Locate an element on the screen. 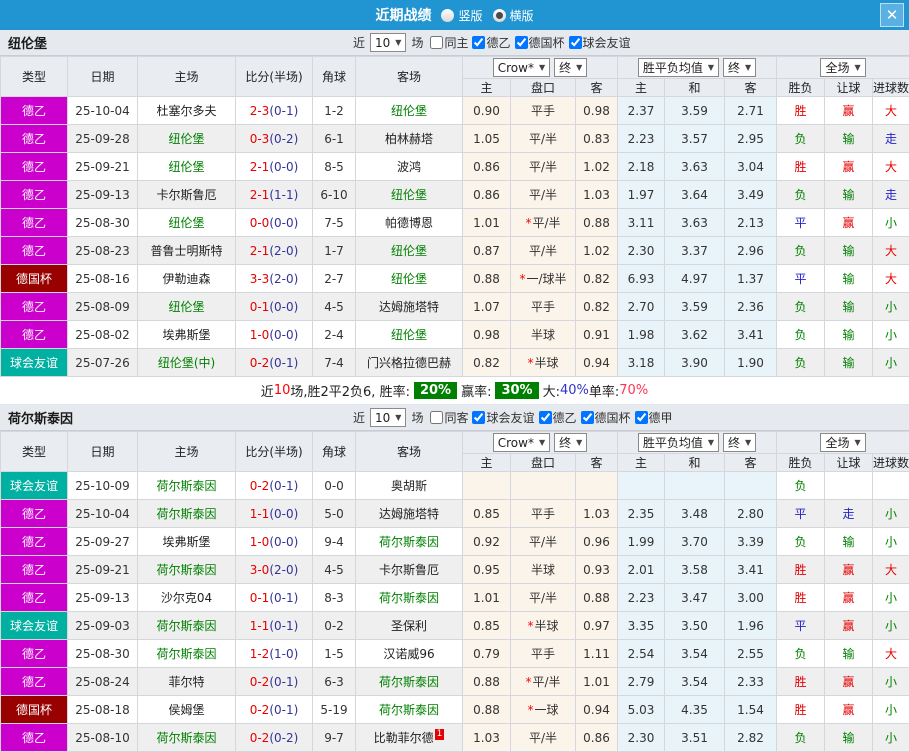  mean-away-cell: 1.90 is located at coordinates (751, 363).